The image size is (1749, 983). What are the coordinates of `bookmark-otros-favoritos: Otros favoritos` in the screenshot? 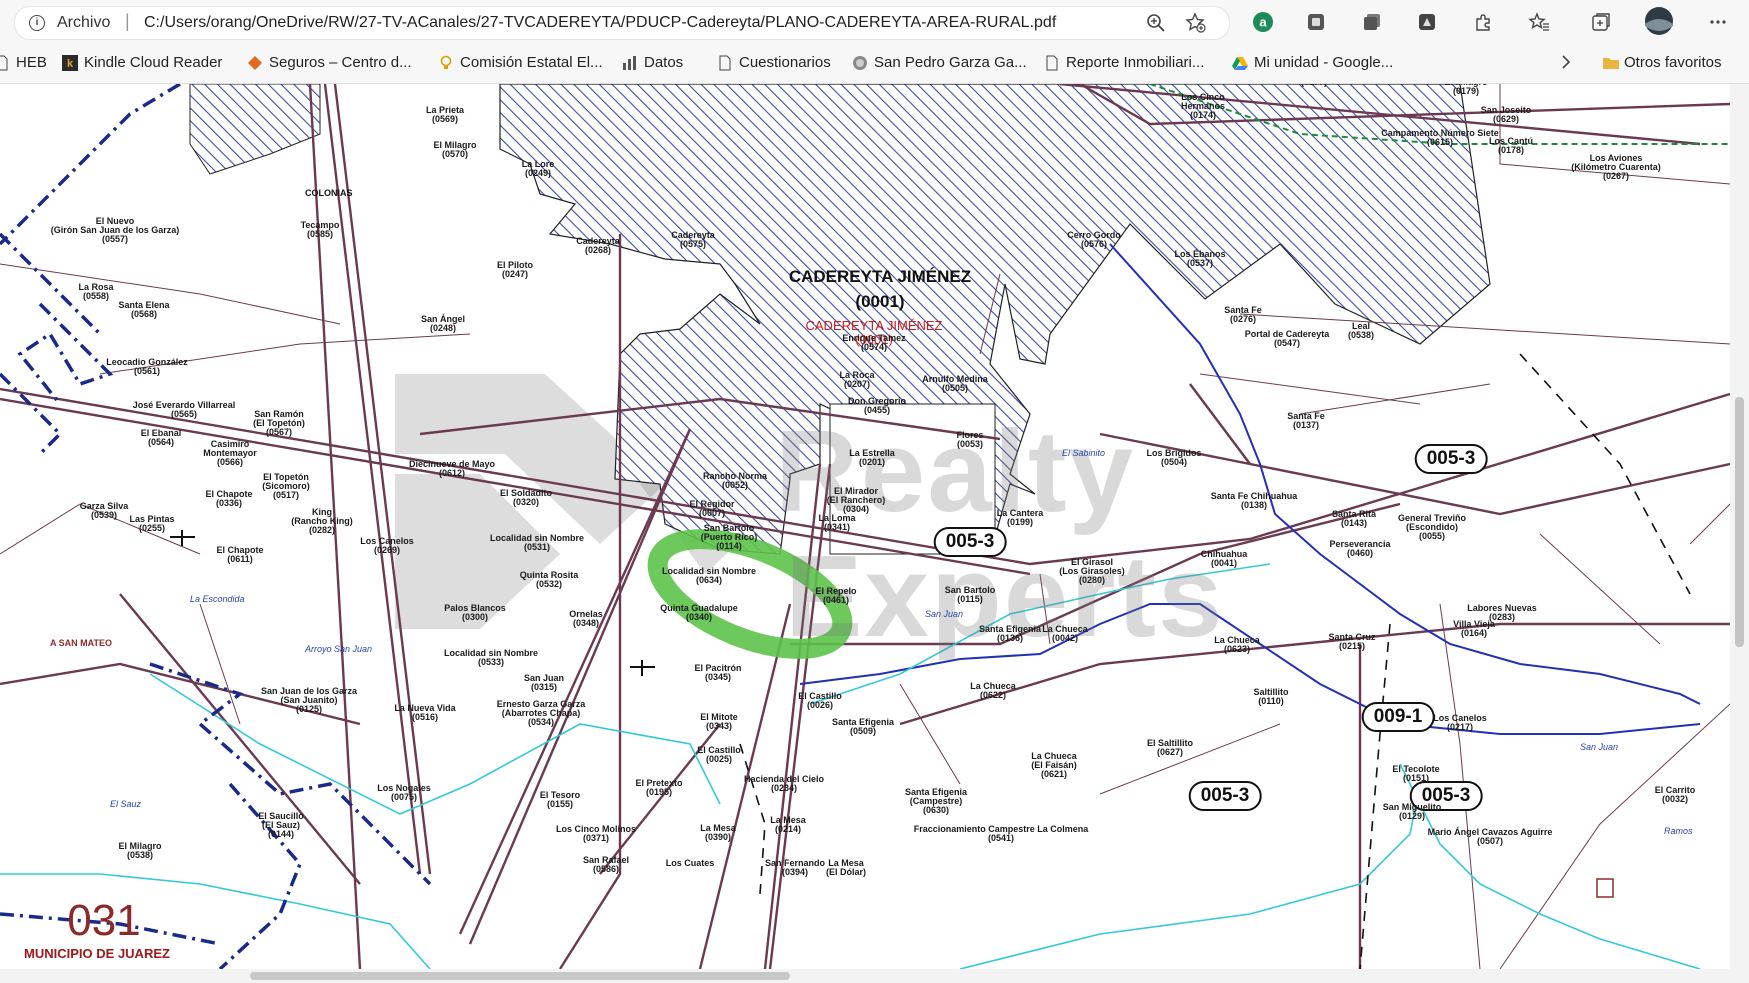 It's located at (1662, 62).